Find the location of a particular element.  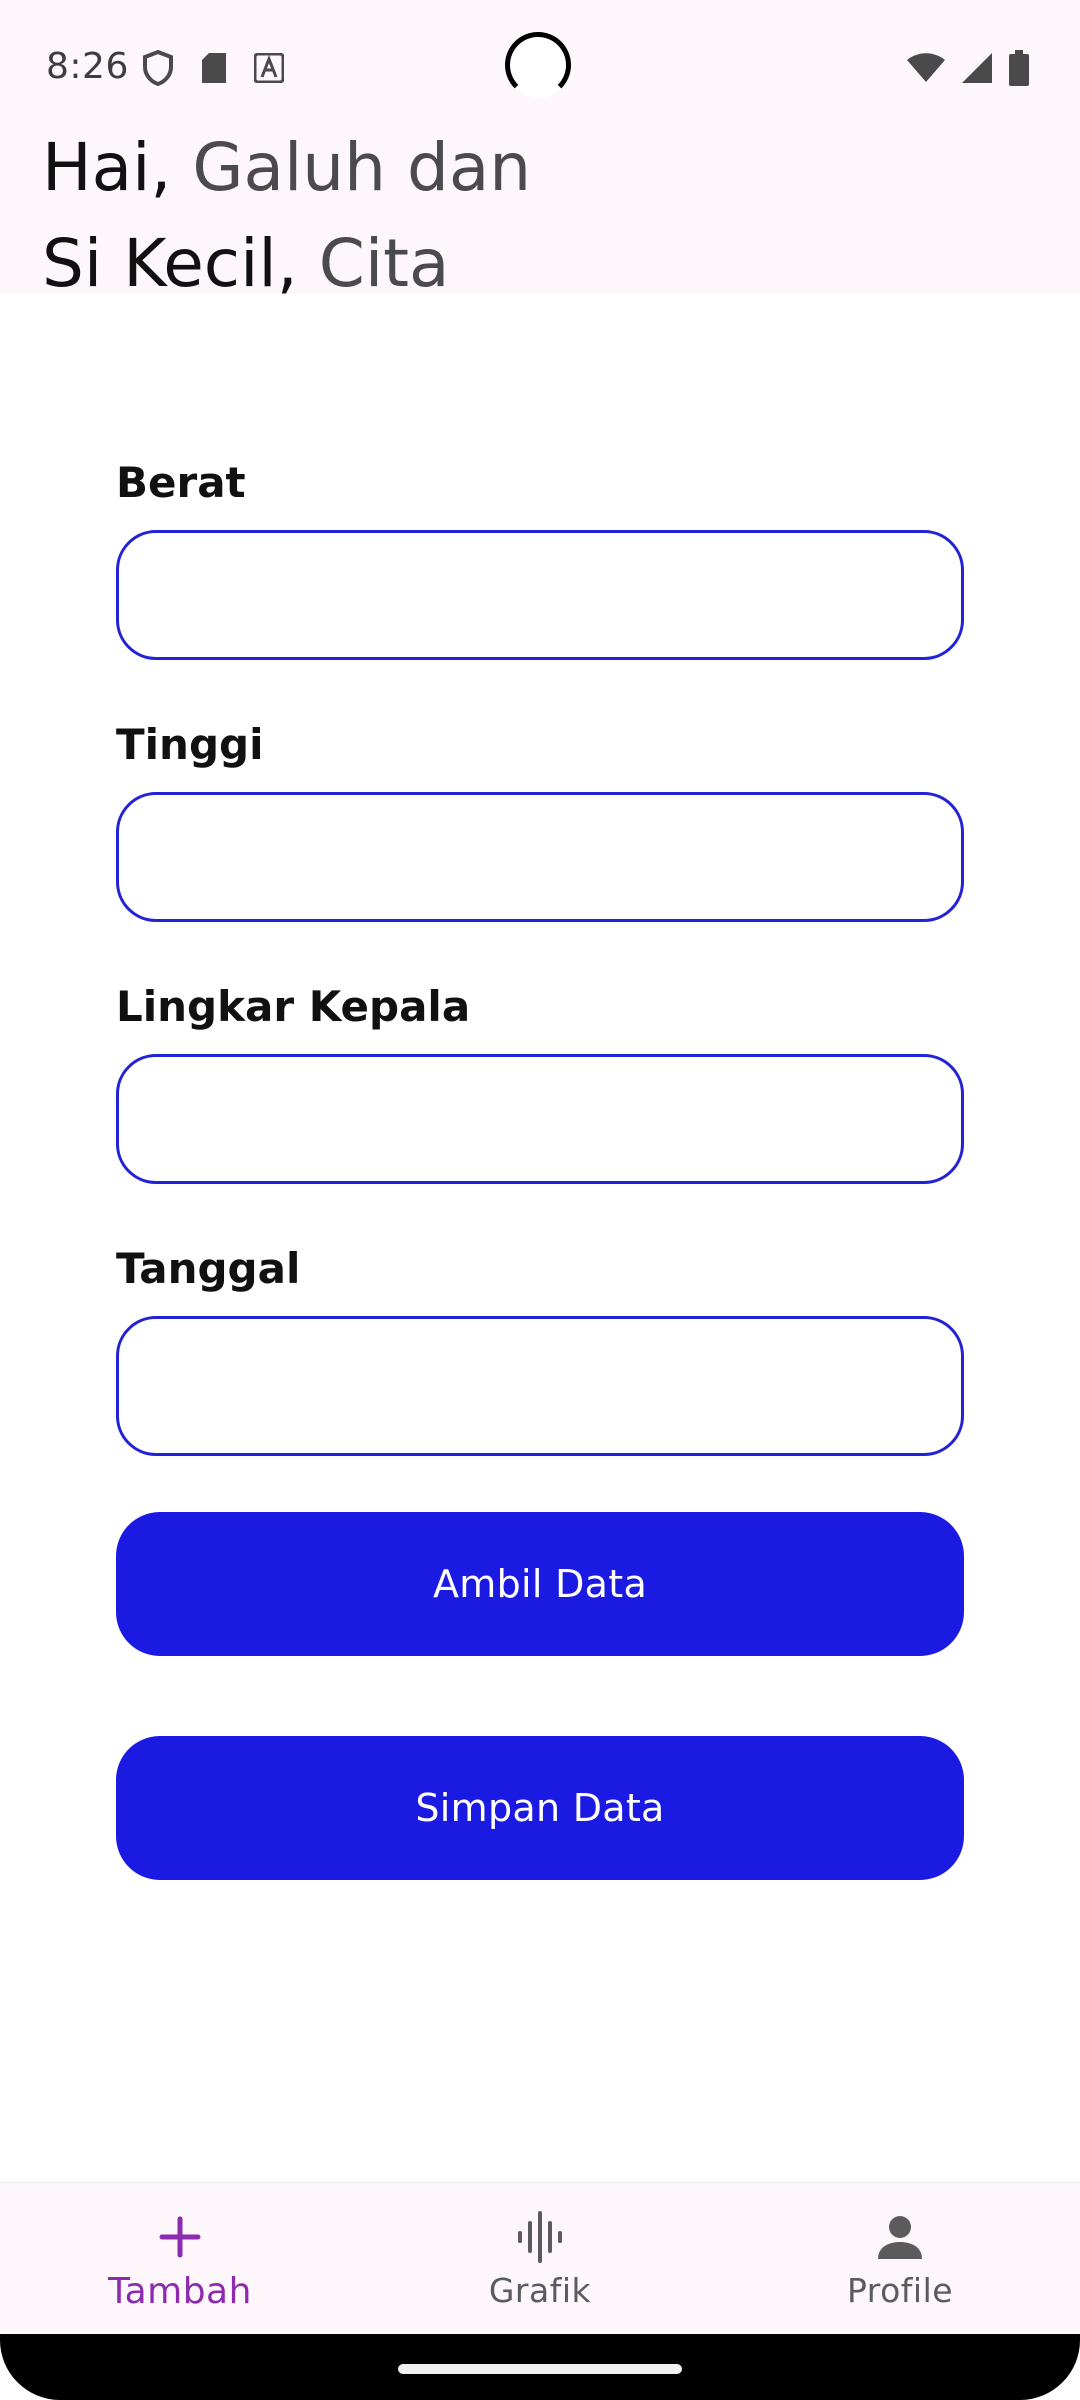

battery-icon is located at coordinates (1019, 70).